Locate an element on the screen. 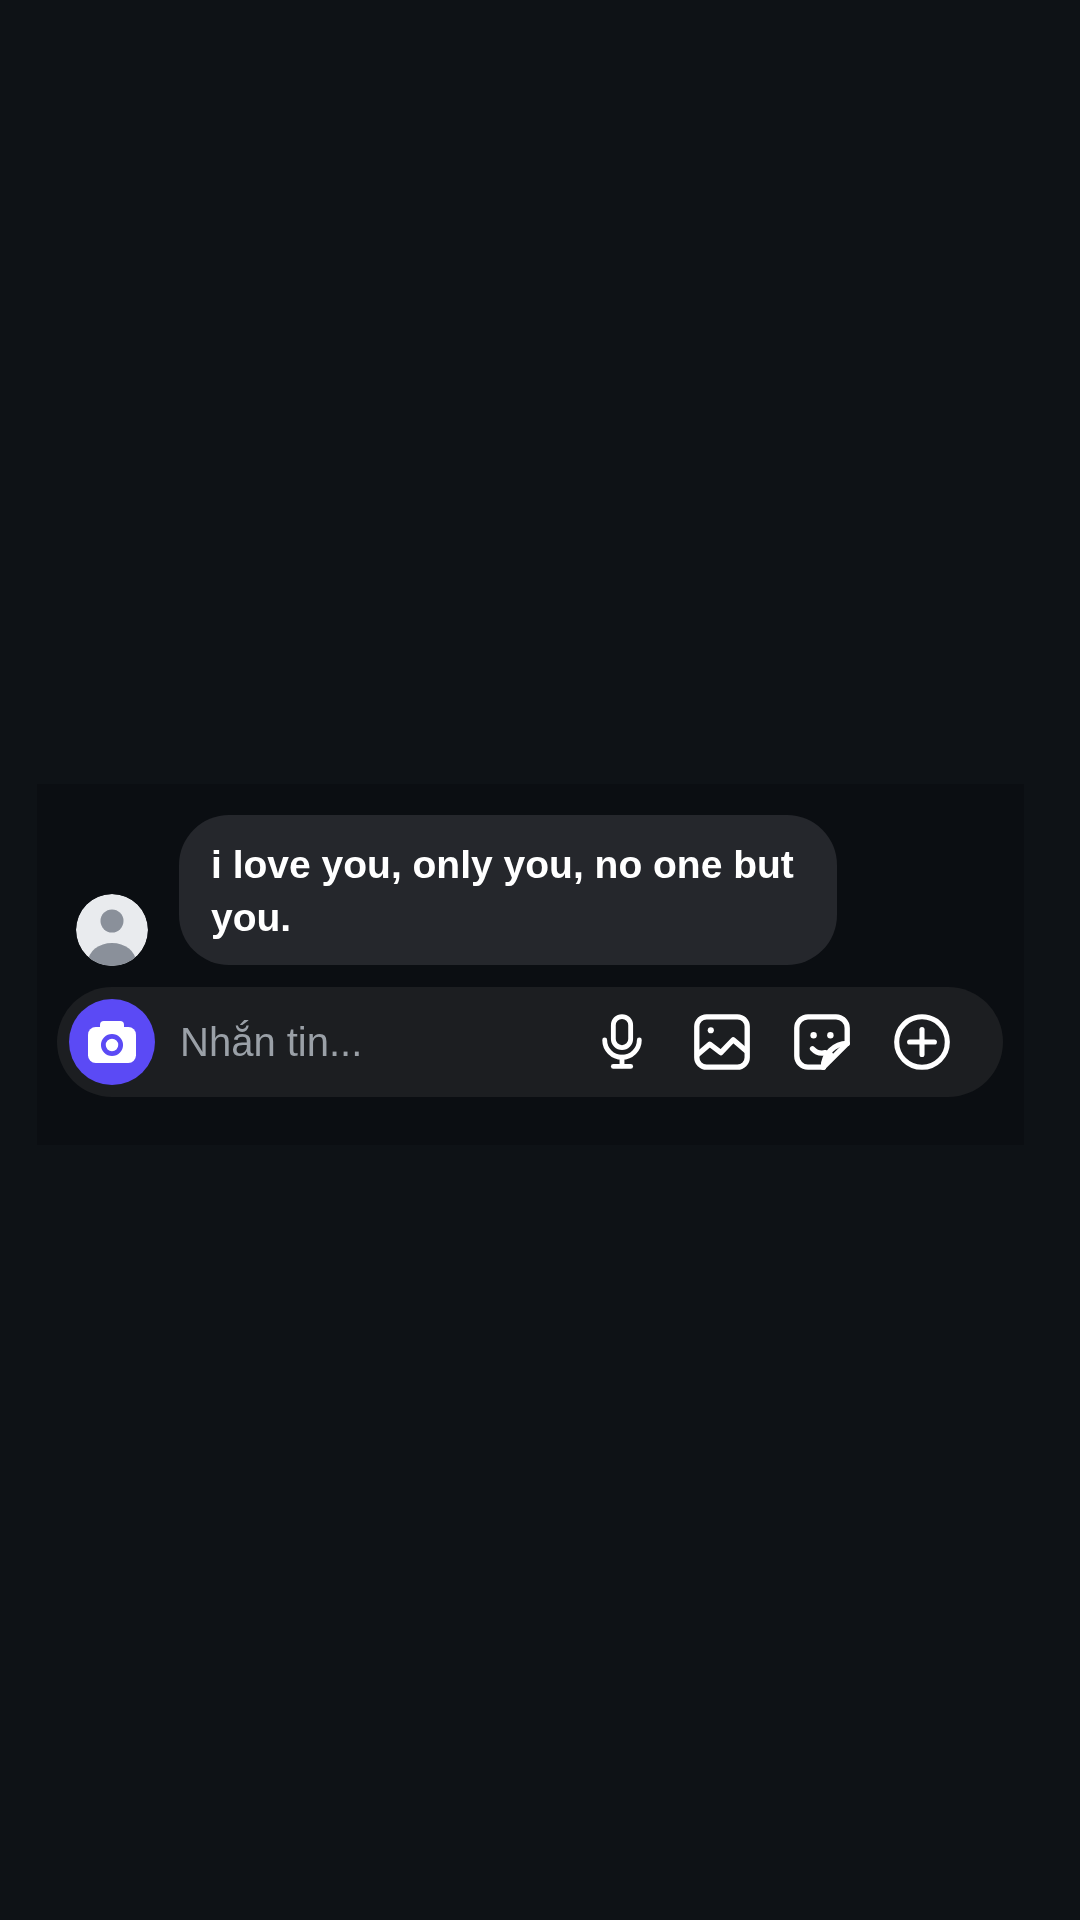 This screenshot has width=1080, height=1920. image-button is located at coordinates (722, 1042).